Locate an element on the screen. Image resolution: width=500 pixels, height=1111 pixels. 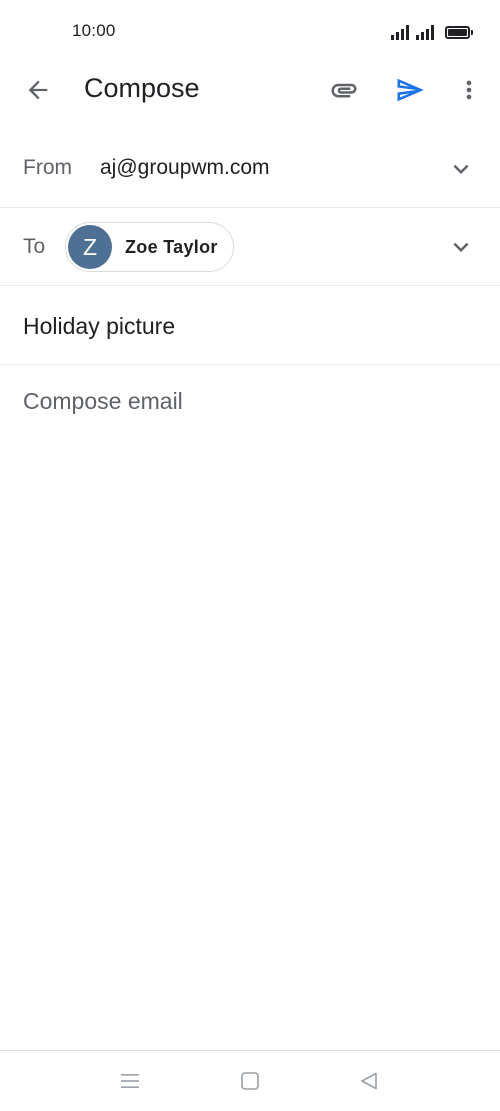
from-expand-button is located at coordinates (461, 169).